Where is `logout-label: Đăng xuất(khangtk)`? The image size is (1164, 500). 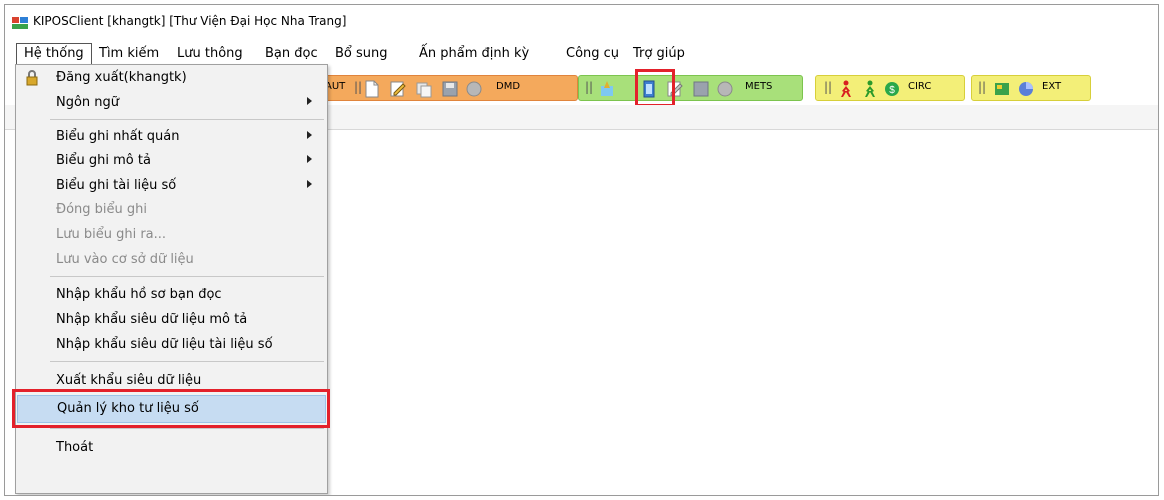 logout-label: Đăng xuất(khangtk) is located at coordinates (121, 77).